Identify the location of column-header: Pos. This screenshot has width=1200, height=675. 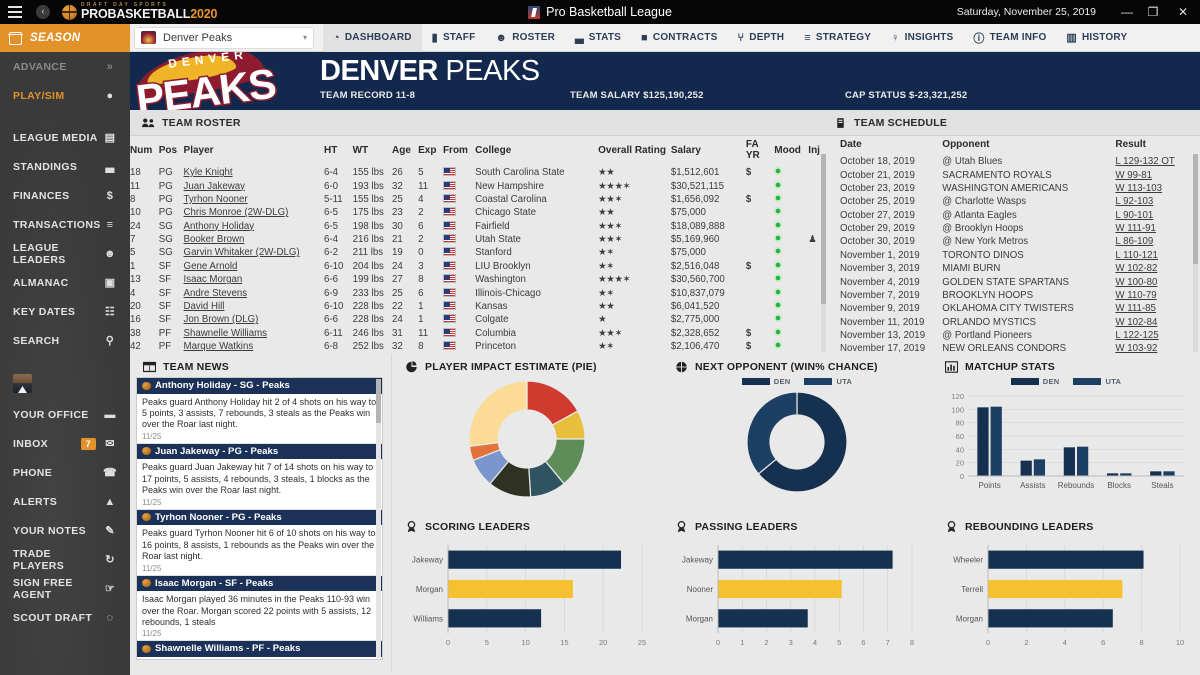
(171, 151).